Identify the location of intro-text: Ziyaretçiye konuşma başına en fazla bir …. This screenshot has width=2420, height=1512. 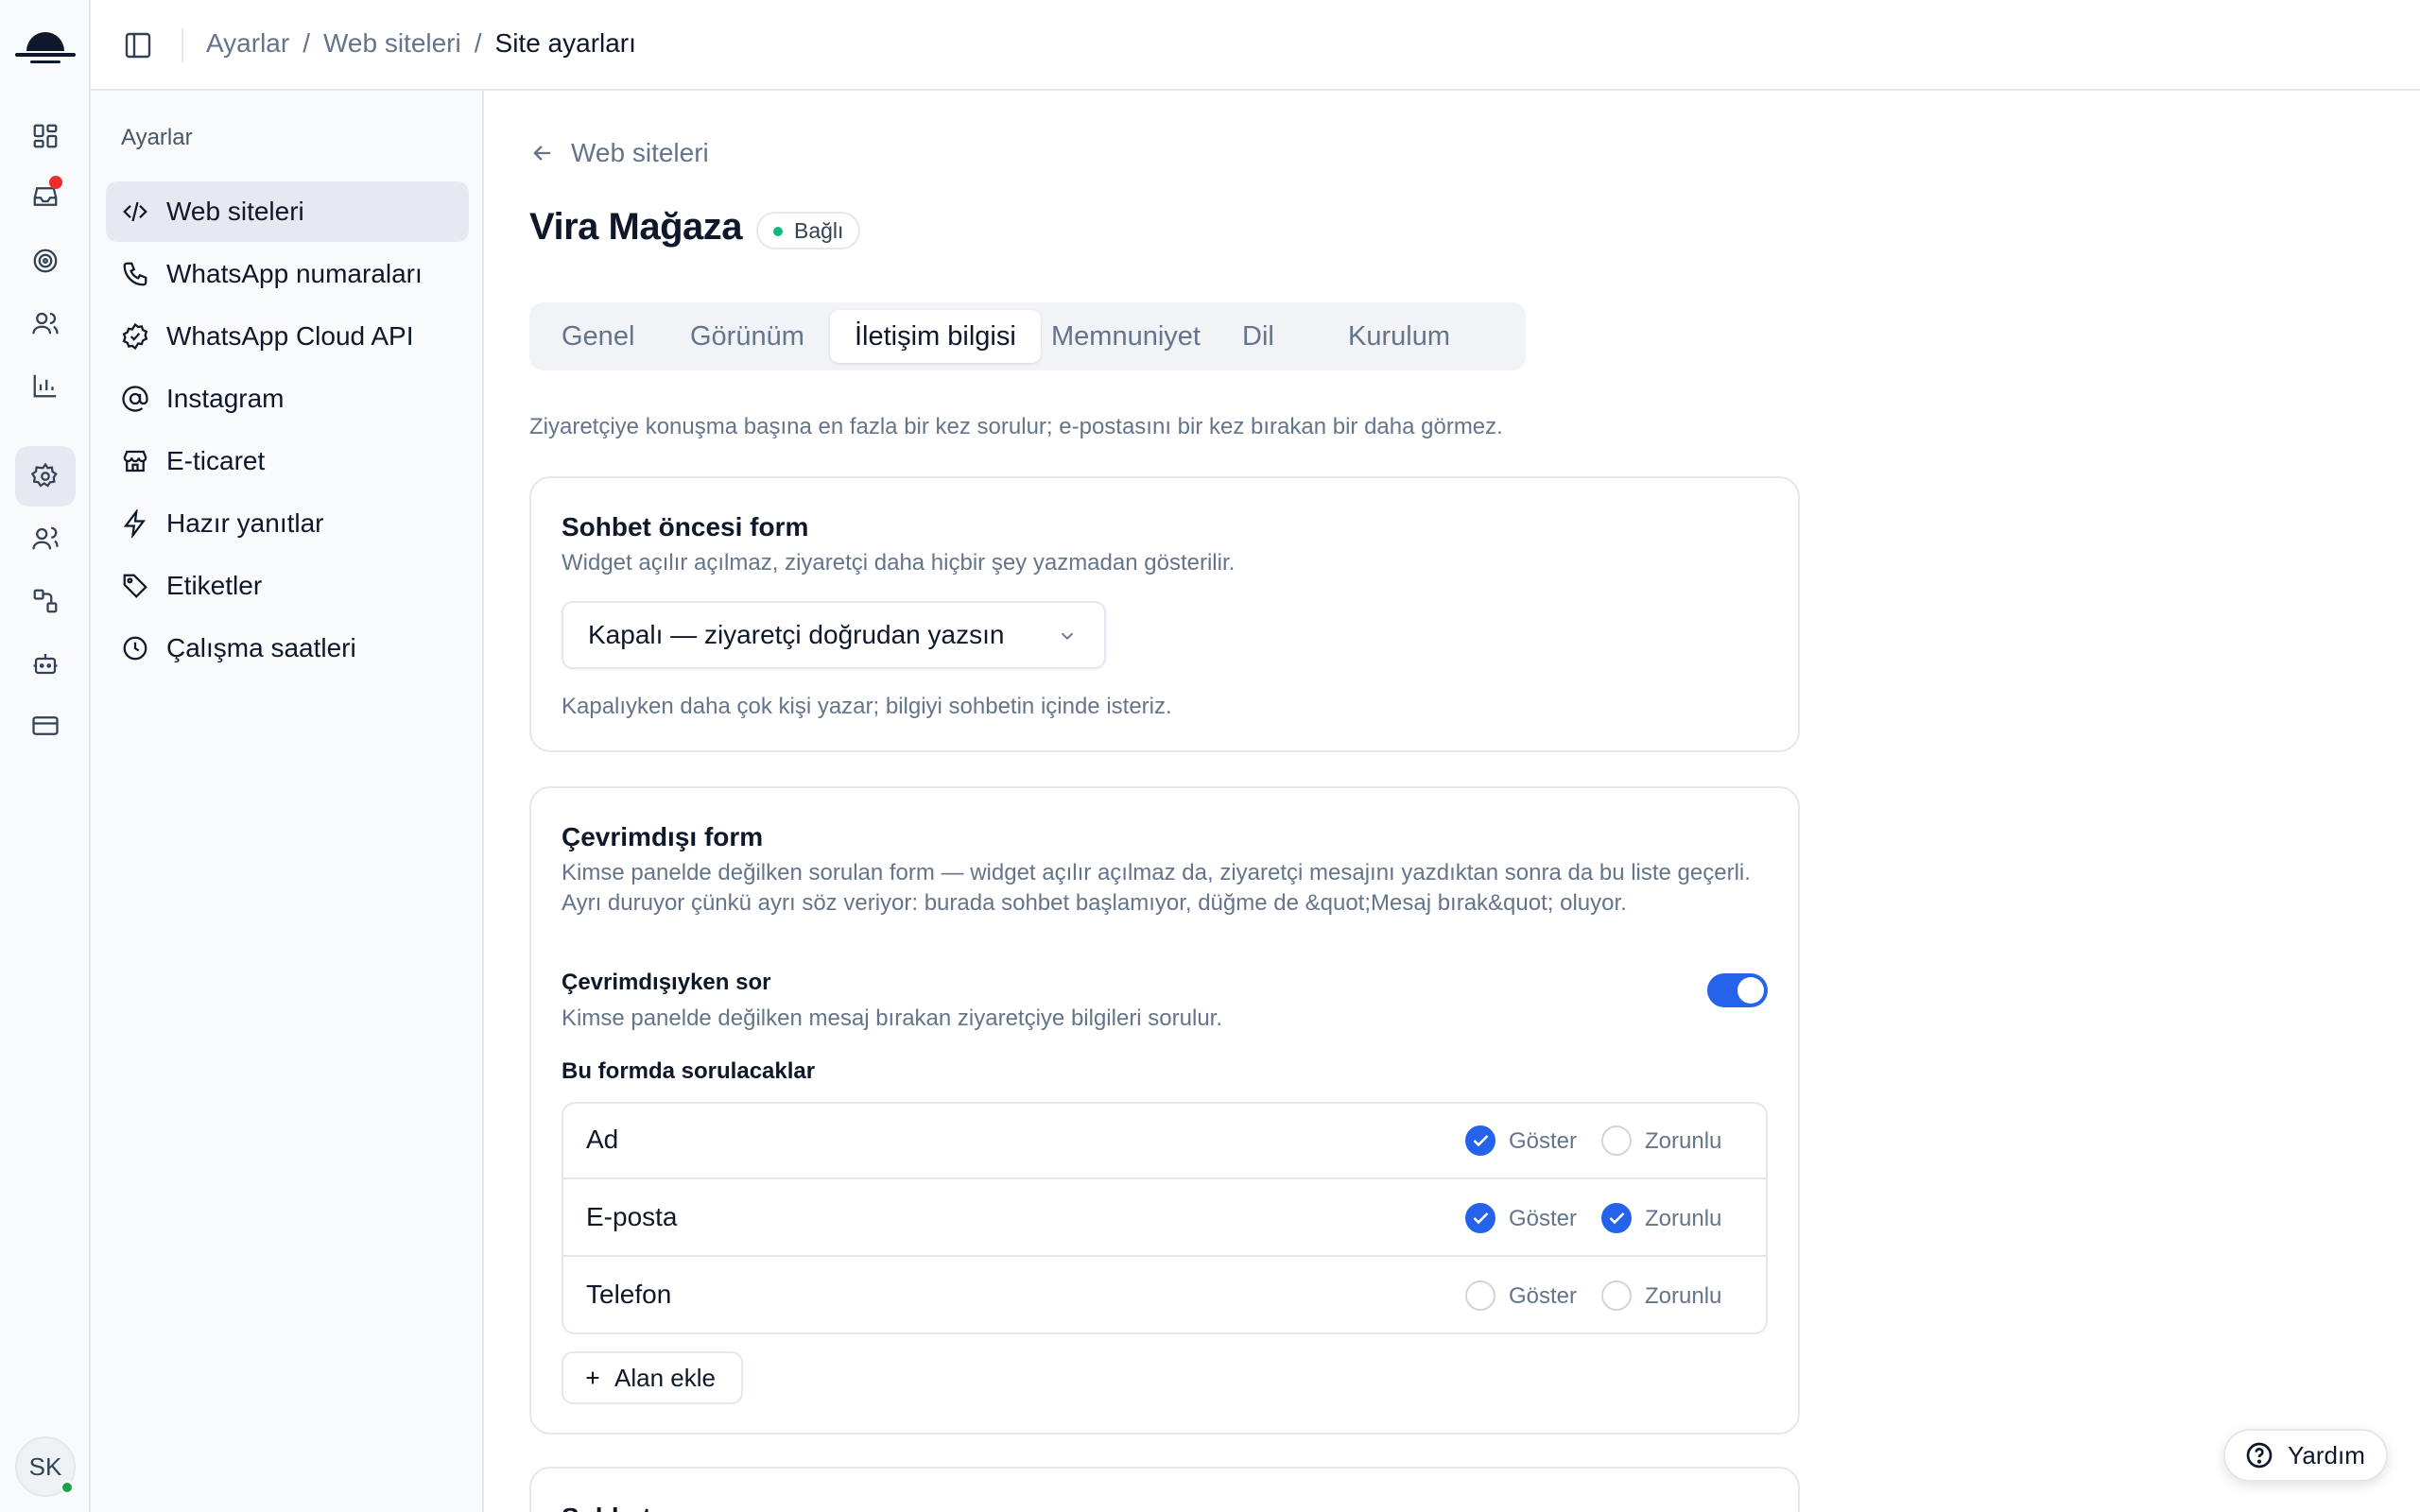
(1016, 426).